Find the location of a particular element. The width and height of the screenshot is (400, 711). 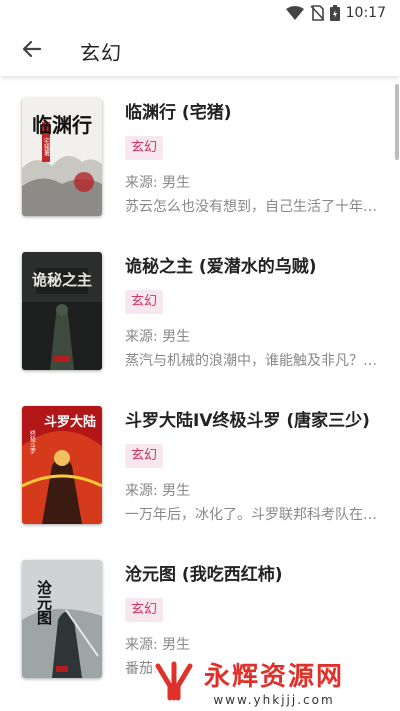

back-button is located at coordinates (32, 51).